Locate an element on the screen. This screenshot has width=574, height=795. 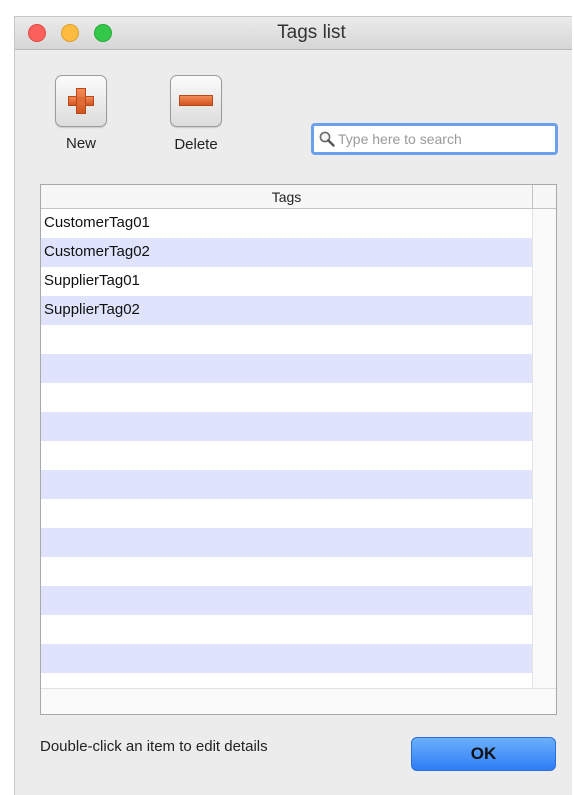
edit-hint-text: Double-click an item to edit details is located at coordinates (154, 746).